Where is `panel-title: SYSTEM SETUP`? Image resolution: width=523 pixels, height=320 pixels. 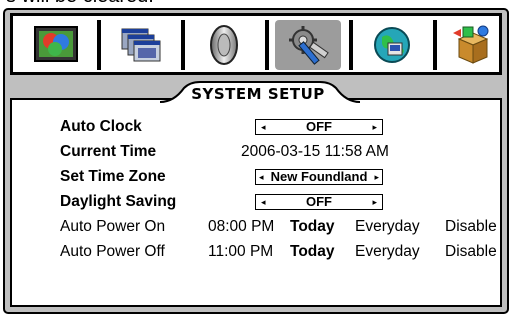 panel-title: SYSTEM SETUP is located at coordinates (258, 94).